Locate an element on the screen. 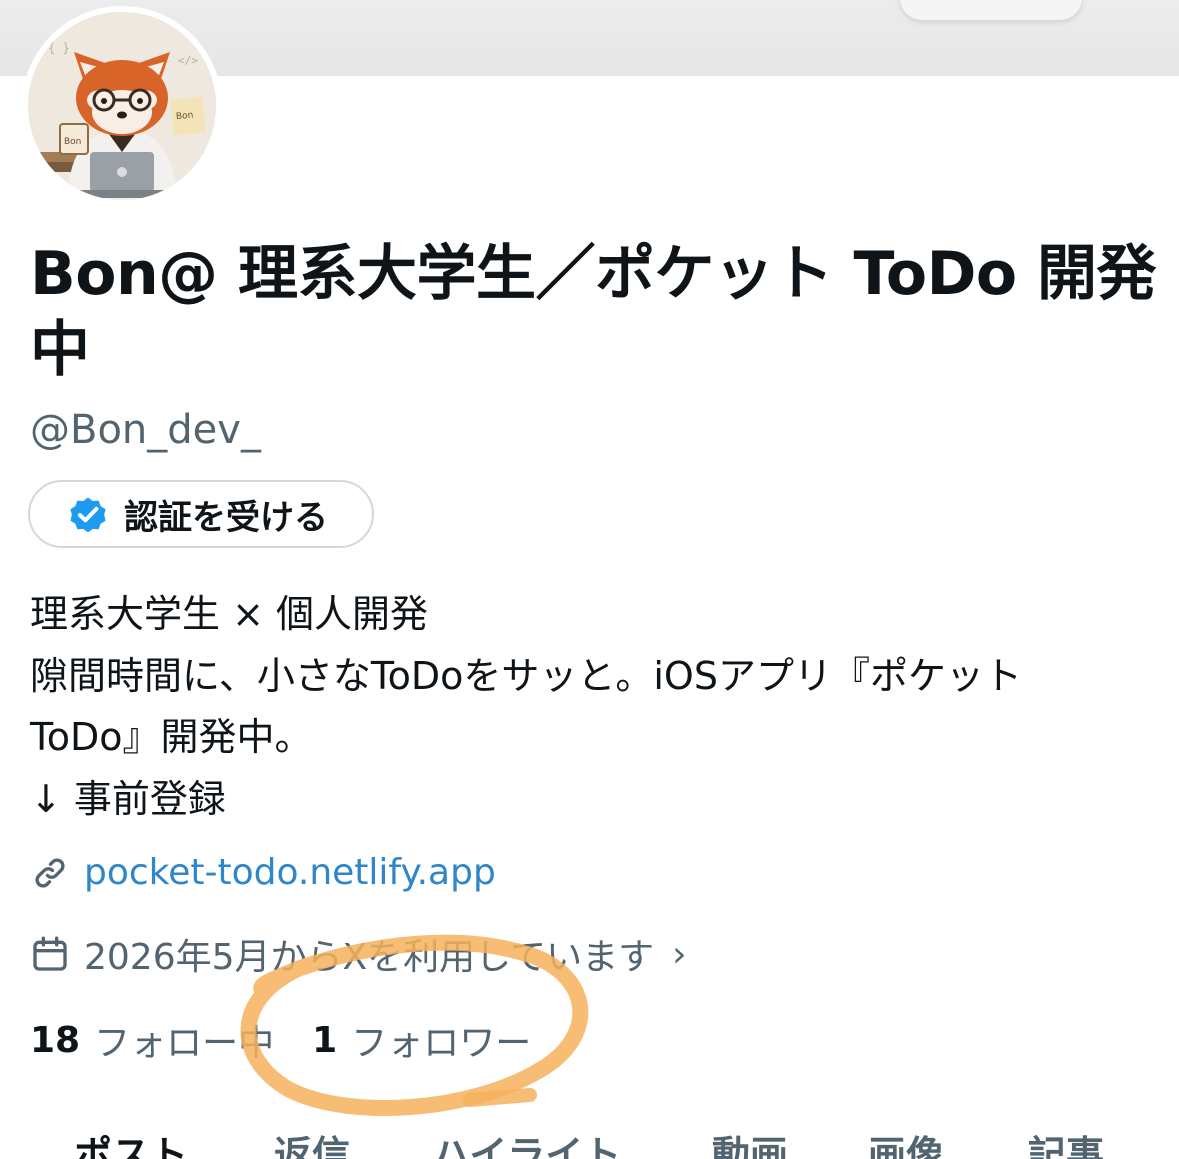 This screenshot has height=1159, width=1179. bio-line: 理系大学生 × 個人開発 is located at coordinates (229, 614).